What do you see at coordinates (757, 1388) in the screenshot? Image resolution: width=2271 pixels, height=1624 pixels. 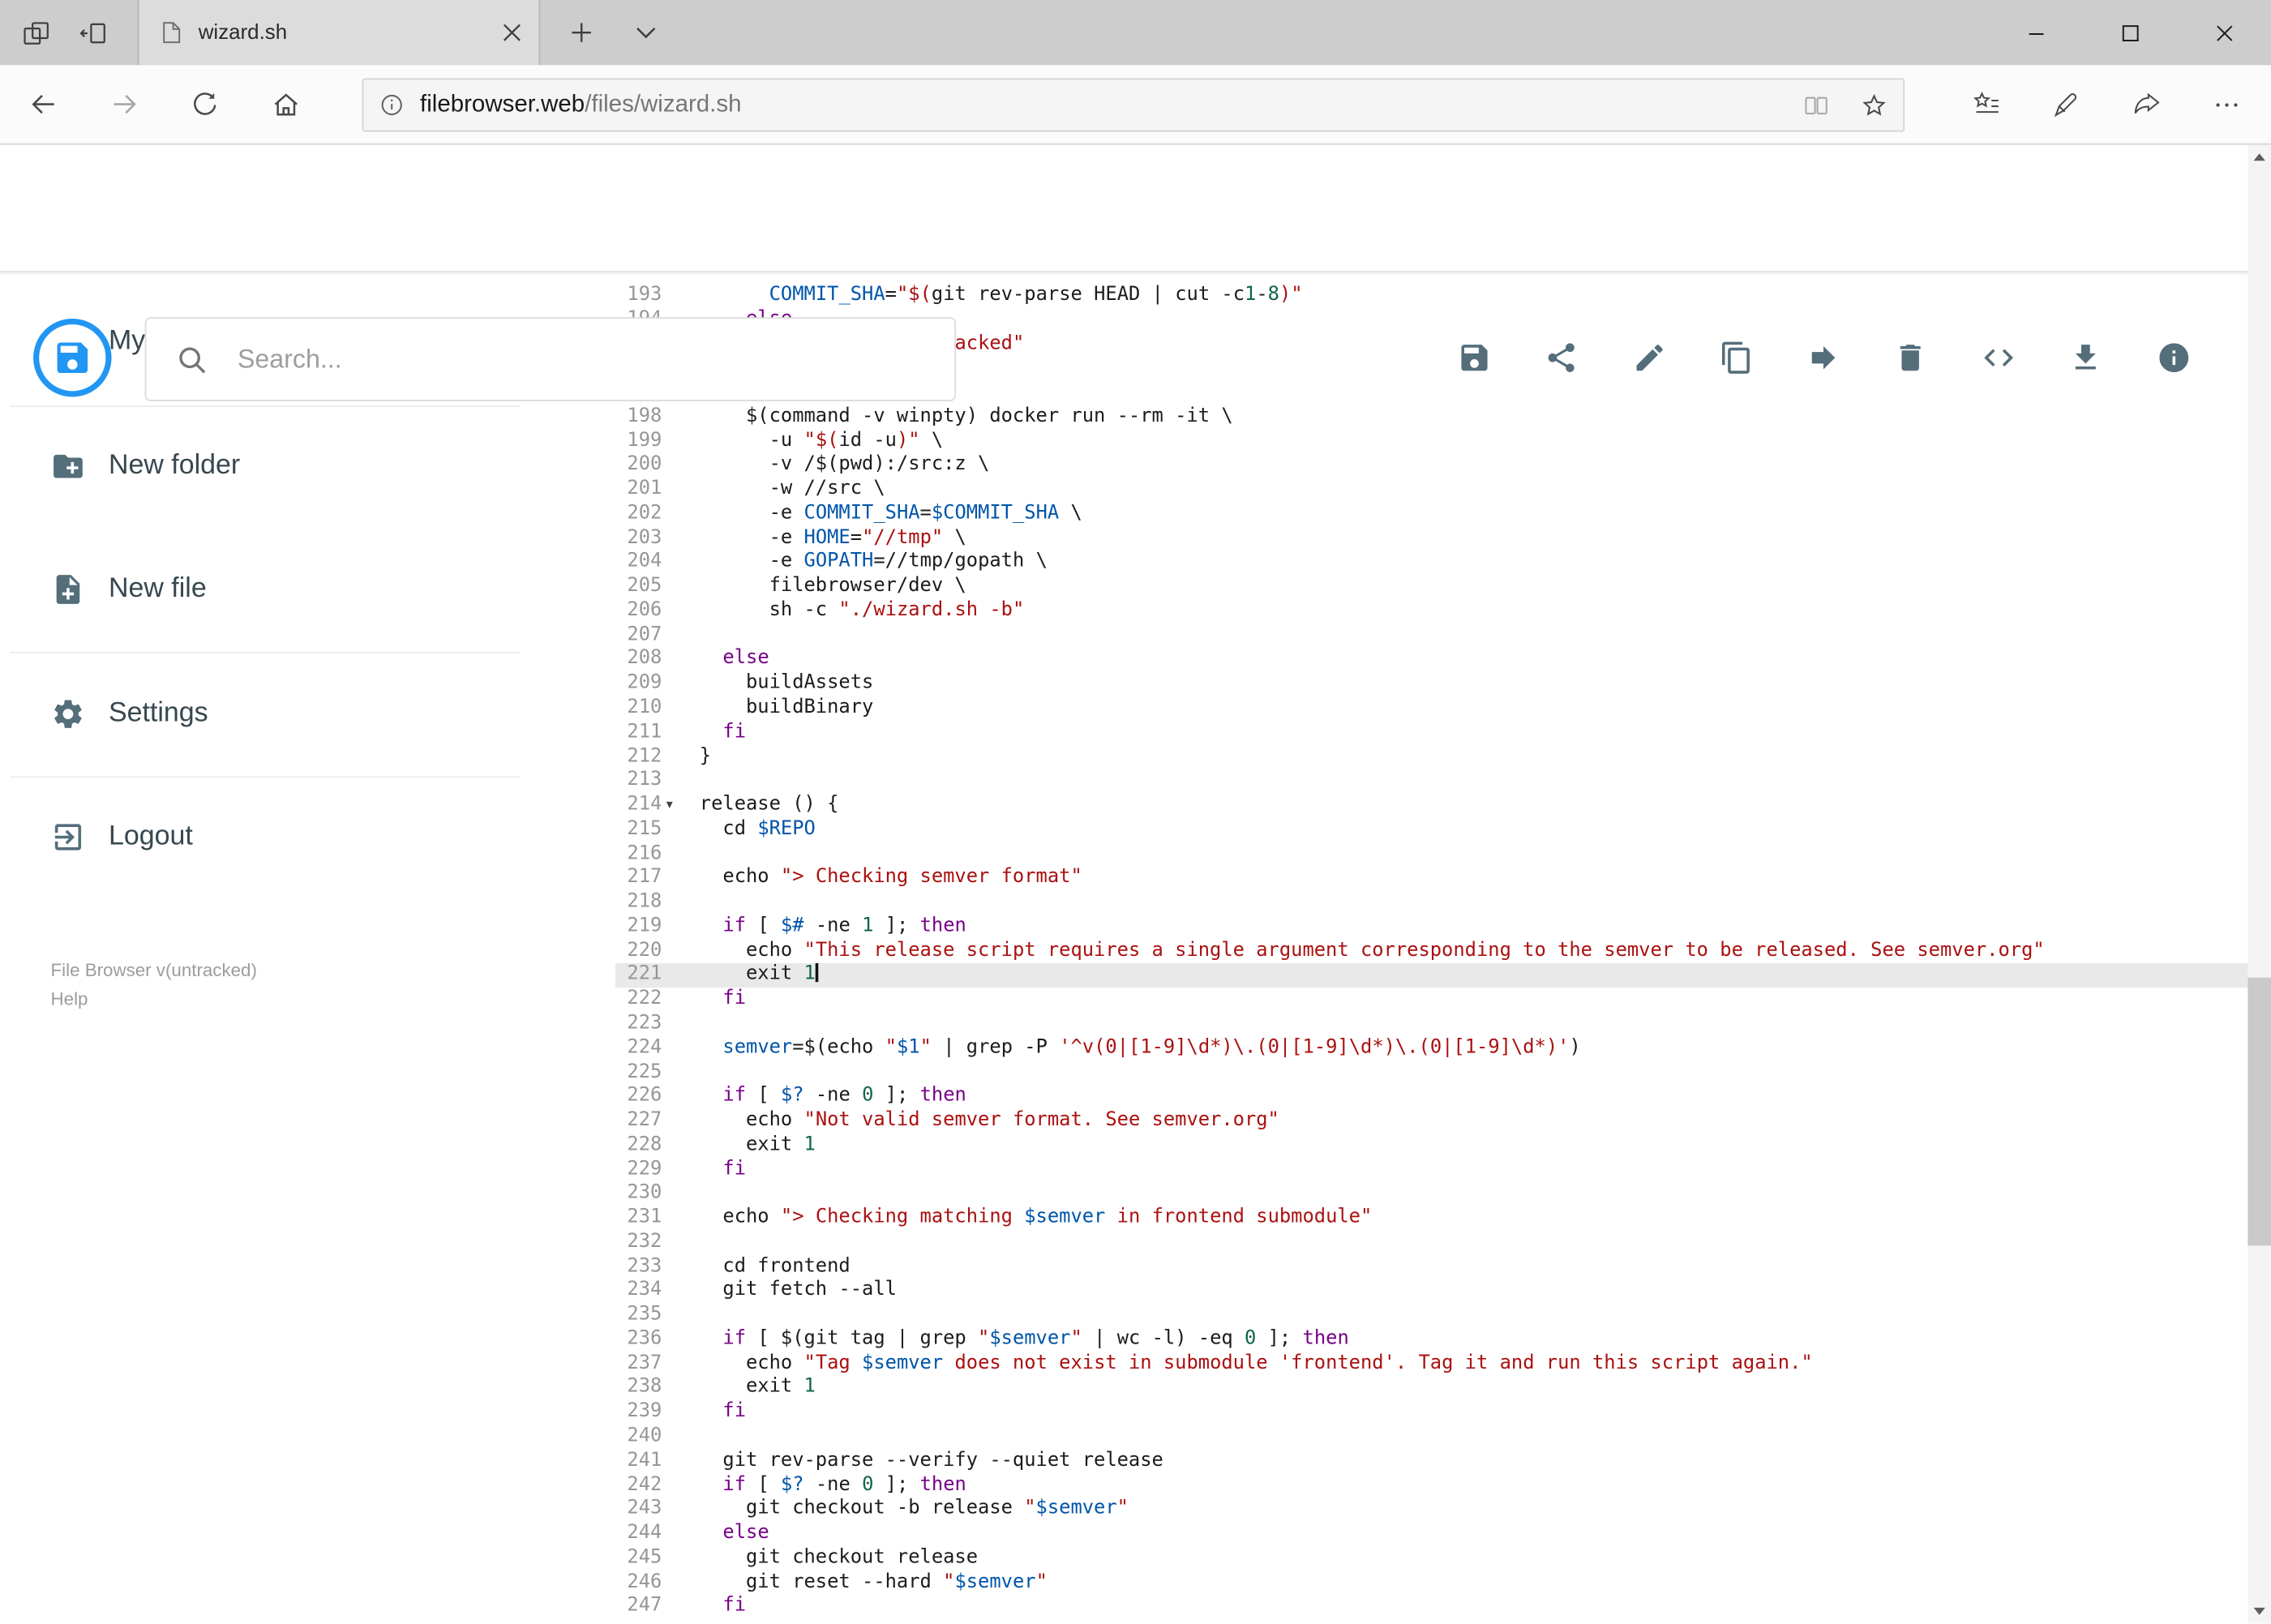 I see `code-text: exit 1` at bounding box center [757, 1388].